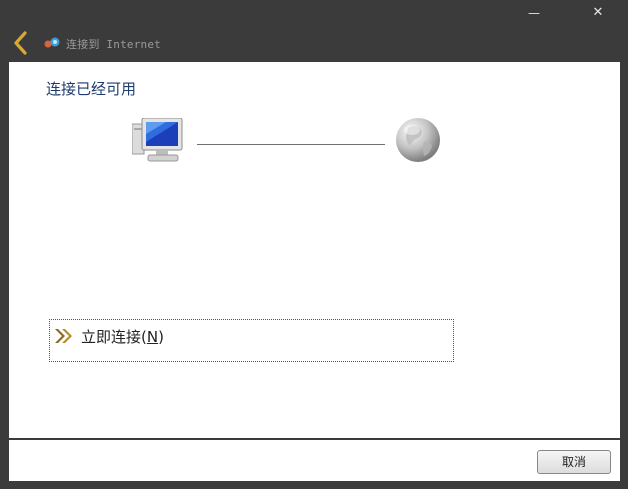  What do you see at coordinates (91, 89) in the screenshot?
I see `page-title: 连接已经可用` at bounding box center [91, 89].